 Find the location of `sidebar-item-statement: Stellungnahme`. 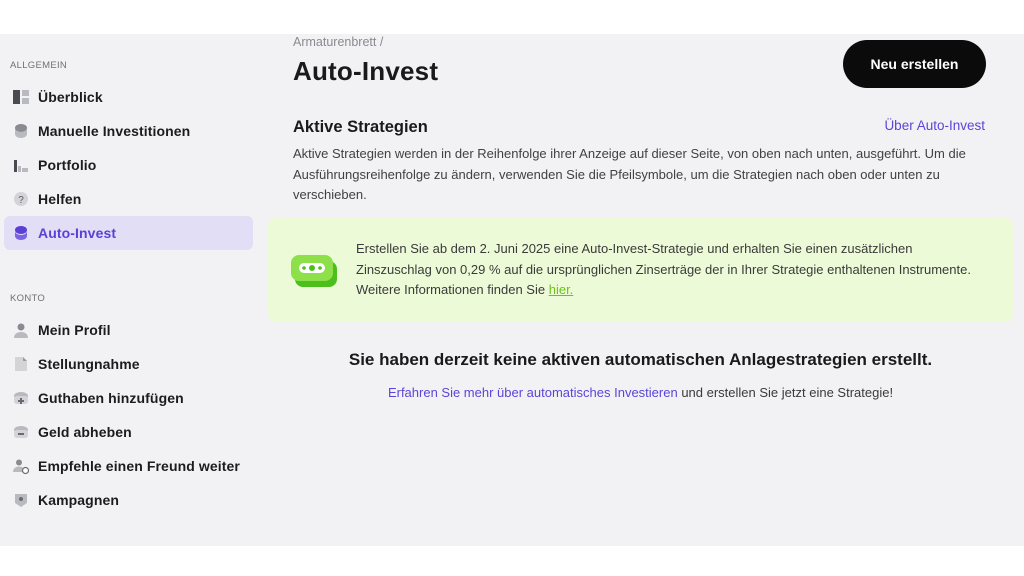

sidebar-item-statement: Stellungnahme is located at coordinates (128, 364).